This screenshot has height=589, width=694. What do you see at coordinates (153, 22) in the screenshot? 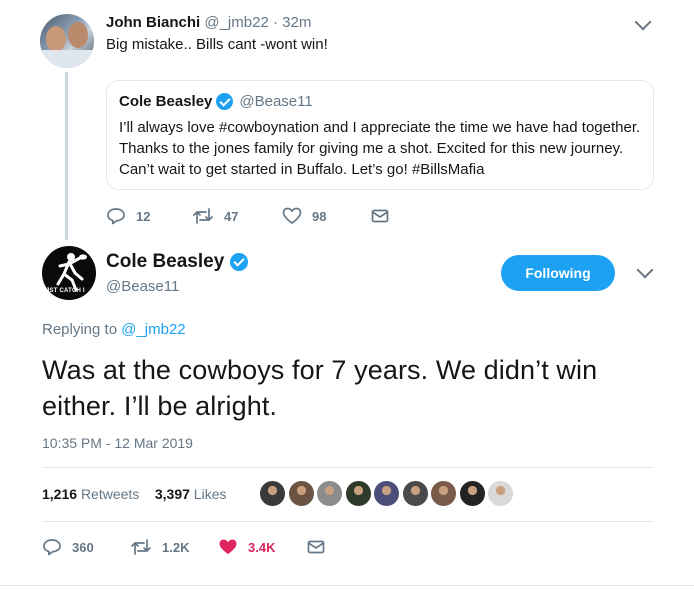
I see `parent-author-name: John Bianchi` at bounding box center [153, 22].